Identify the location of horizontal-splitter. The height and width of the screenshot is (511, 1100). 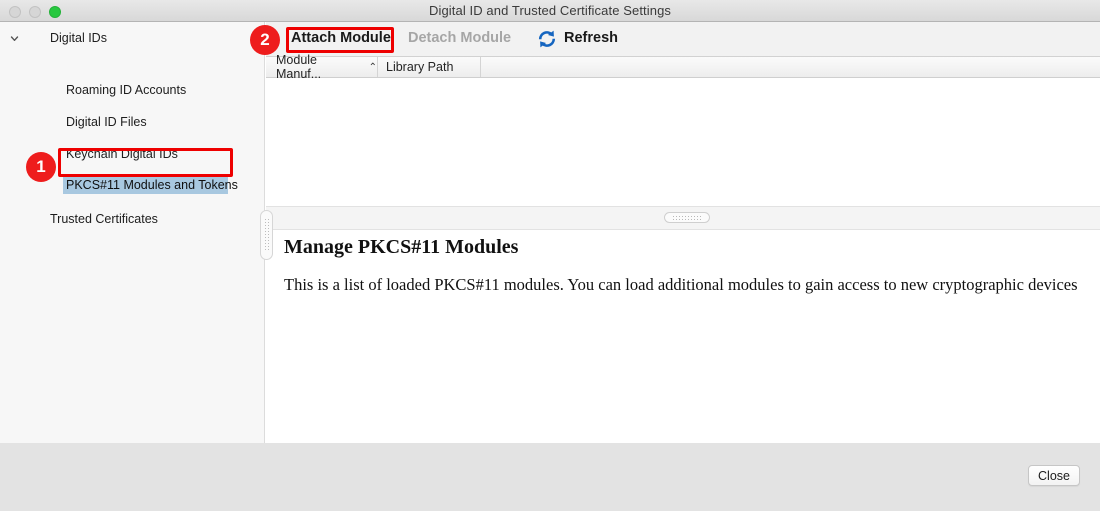
(683, 218).